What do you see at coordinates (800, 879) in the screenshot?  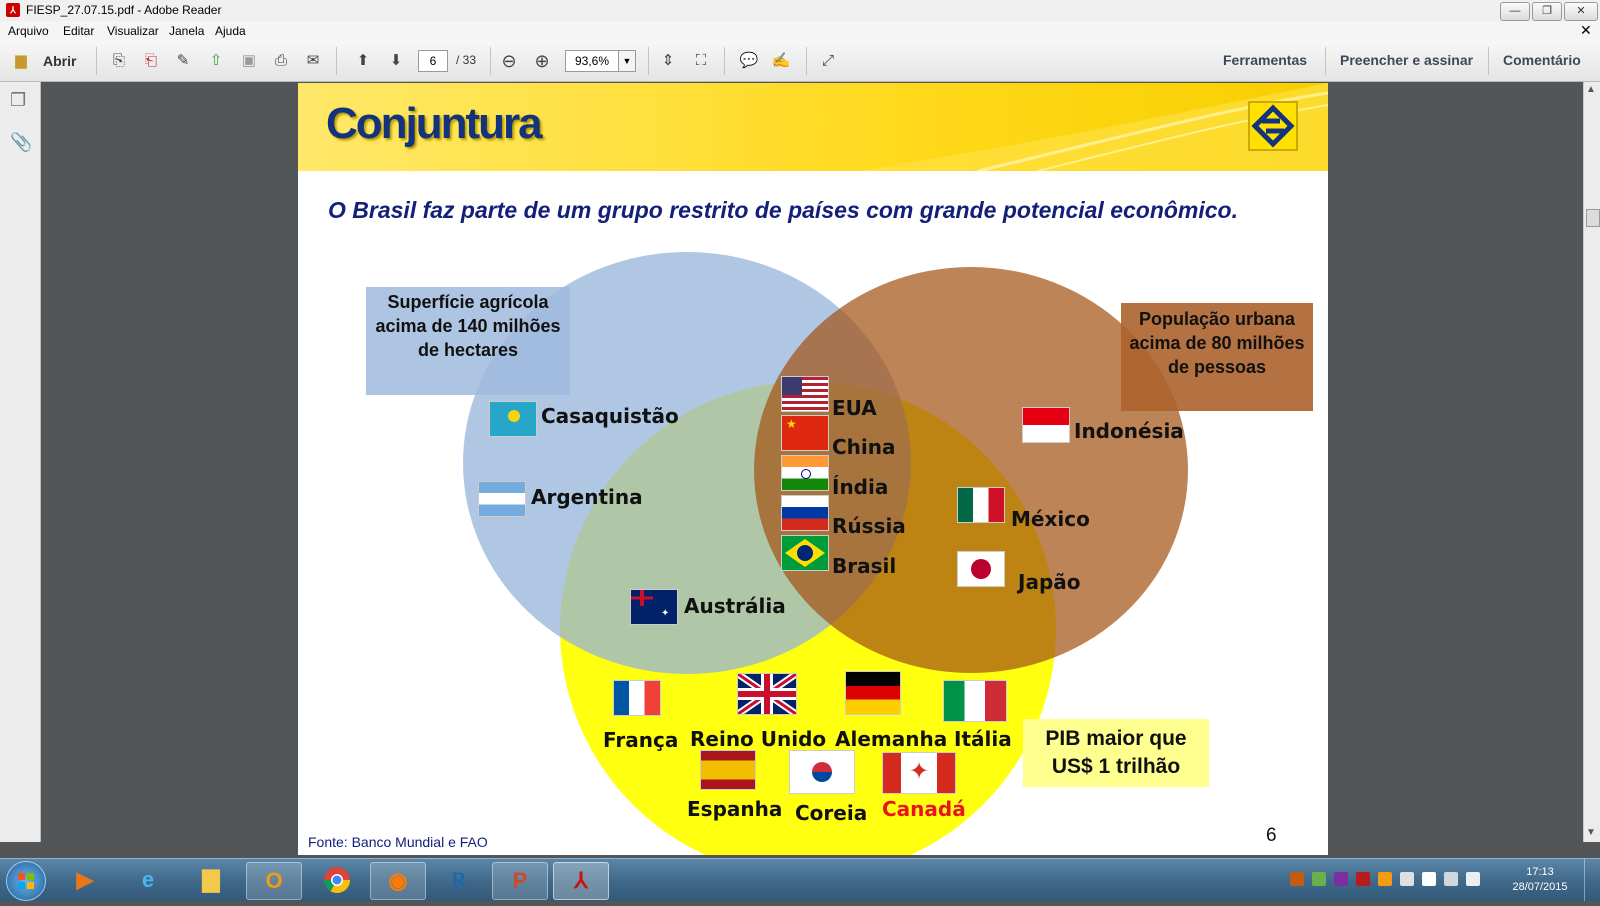 I see `windows-taskbar: ▶ e ▇ O ◉ R P ⅄ 17:13 28/07/2015` at bounding box center [800, 879].